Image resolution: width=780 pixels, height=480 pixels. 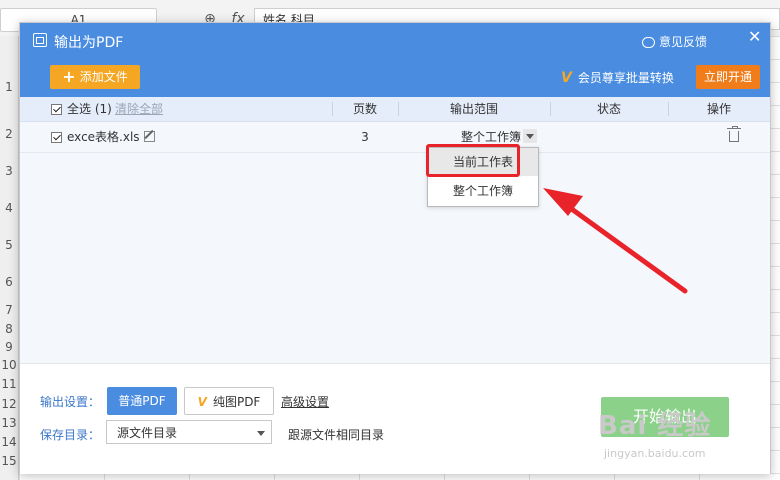 What do you see at coordinates (648, 42) in the screenshot?
I see `chat-bubble-icon` at bounding box center [648, 42].